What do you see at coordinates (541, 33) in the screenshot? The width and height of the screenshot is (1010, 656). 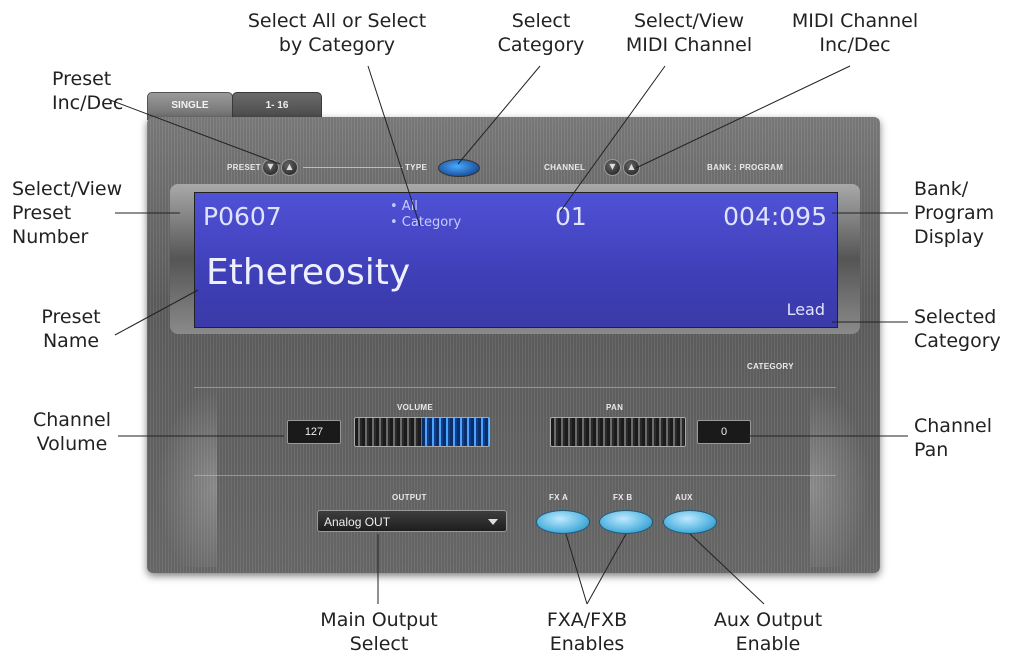 I see `callout-select-category: Select Category` at bounding box center [541, 33].